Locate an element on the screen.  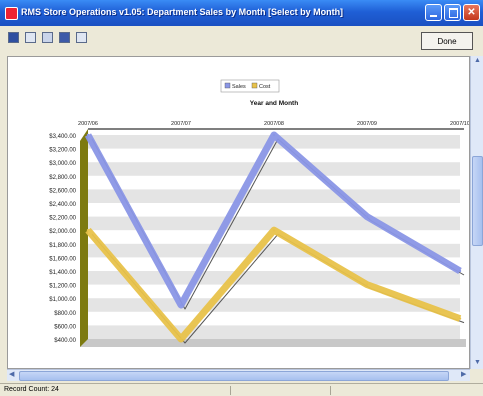
y-tick-label: $2,400.00 is located at coordinates (62, 205).